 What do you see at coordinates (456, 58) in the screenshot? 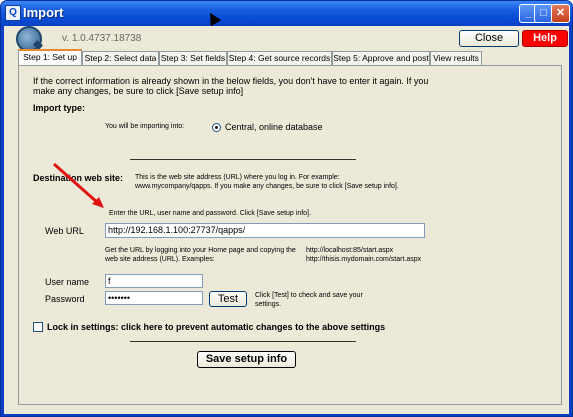
I see `tab-view-results: View results` at bounding box center [456, 58].